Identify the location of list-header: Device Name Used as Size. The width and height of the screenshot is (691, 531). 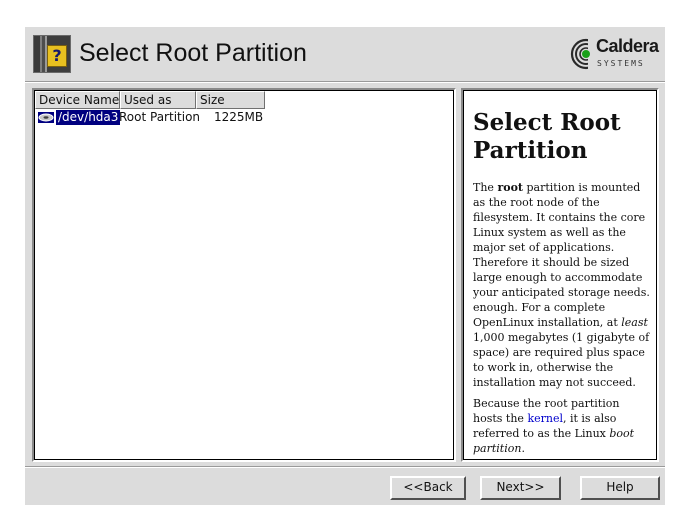
(150, 100).